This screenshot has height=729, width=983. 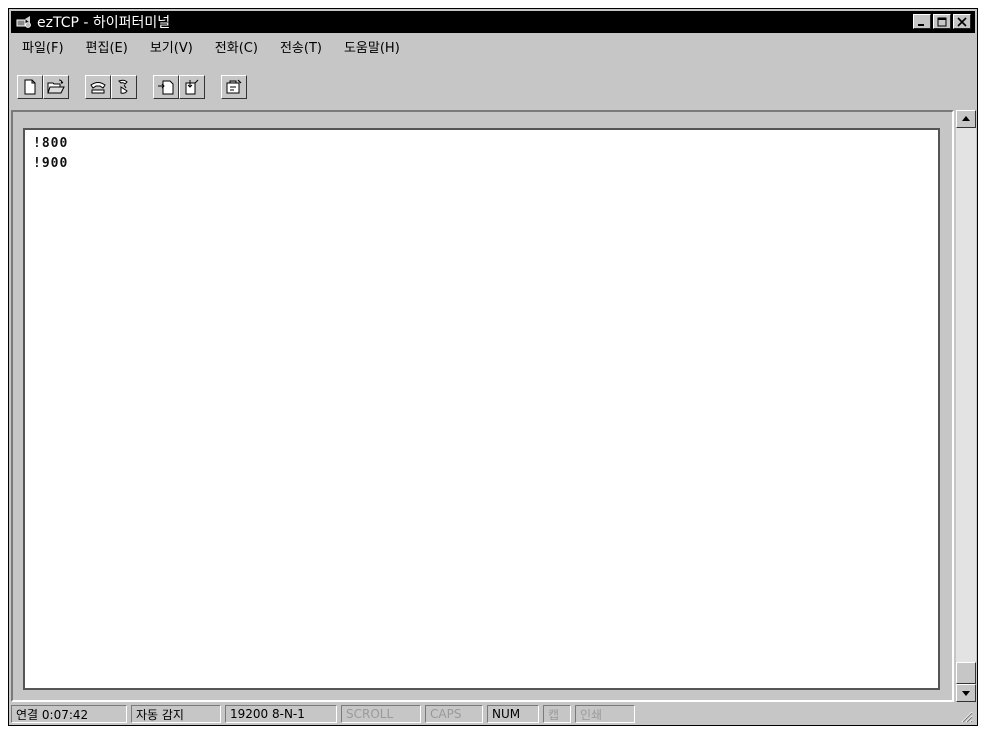 What do you see at coordinates (454, 714) in the screenshot?
I see `status-caps: CAPS` at bounding box center [454, 714].